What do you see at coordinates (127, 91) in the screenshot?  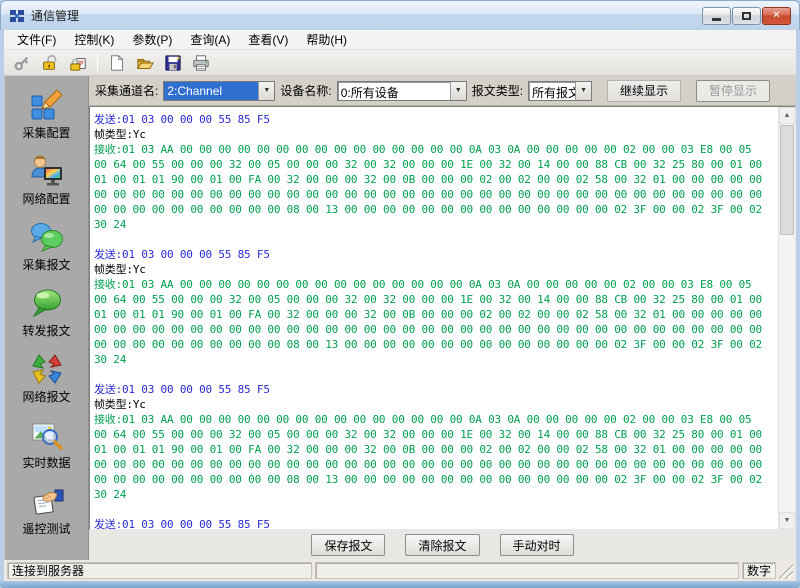 I see `channel-label: 采集通道名:` at bounding box center [127, 91].